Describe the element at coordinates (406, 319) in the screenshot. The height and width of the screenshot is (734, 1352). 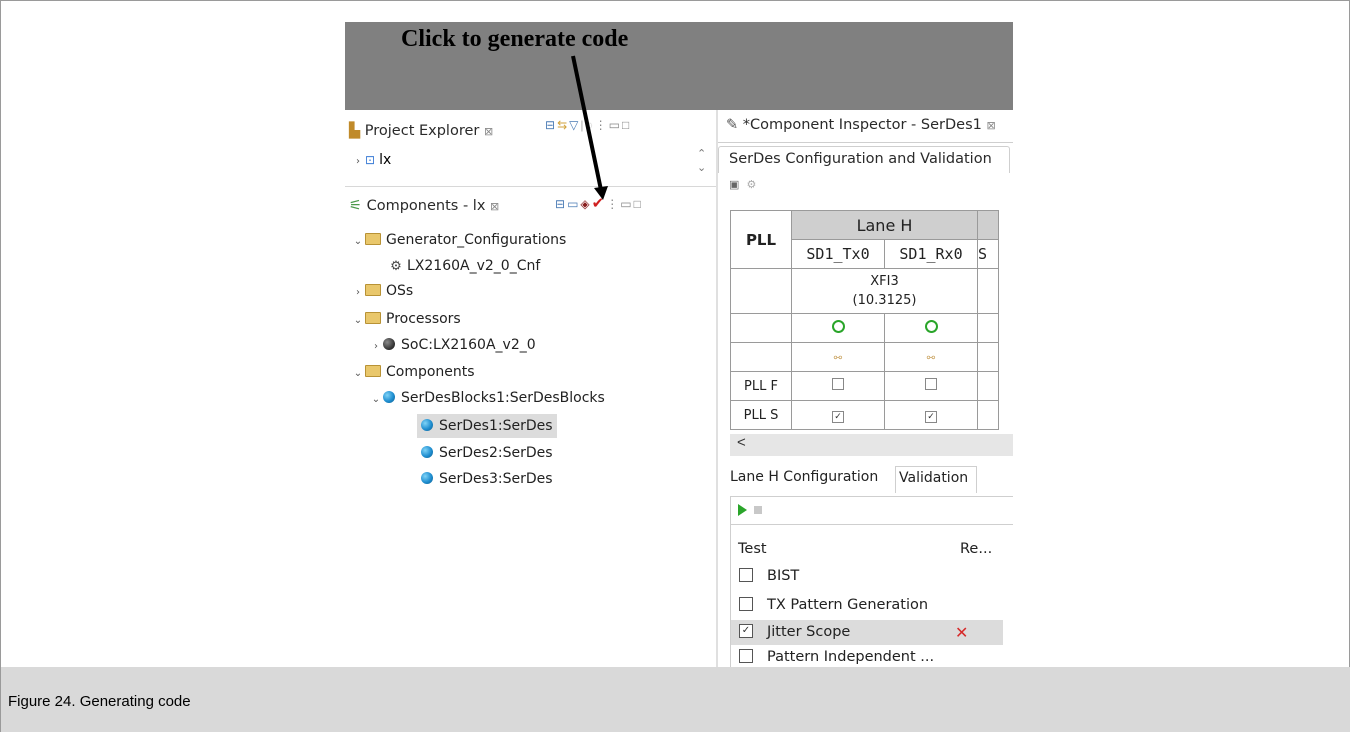
I see `tree-item-processors: ⌄ Processors` at that location.